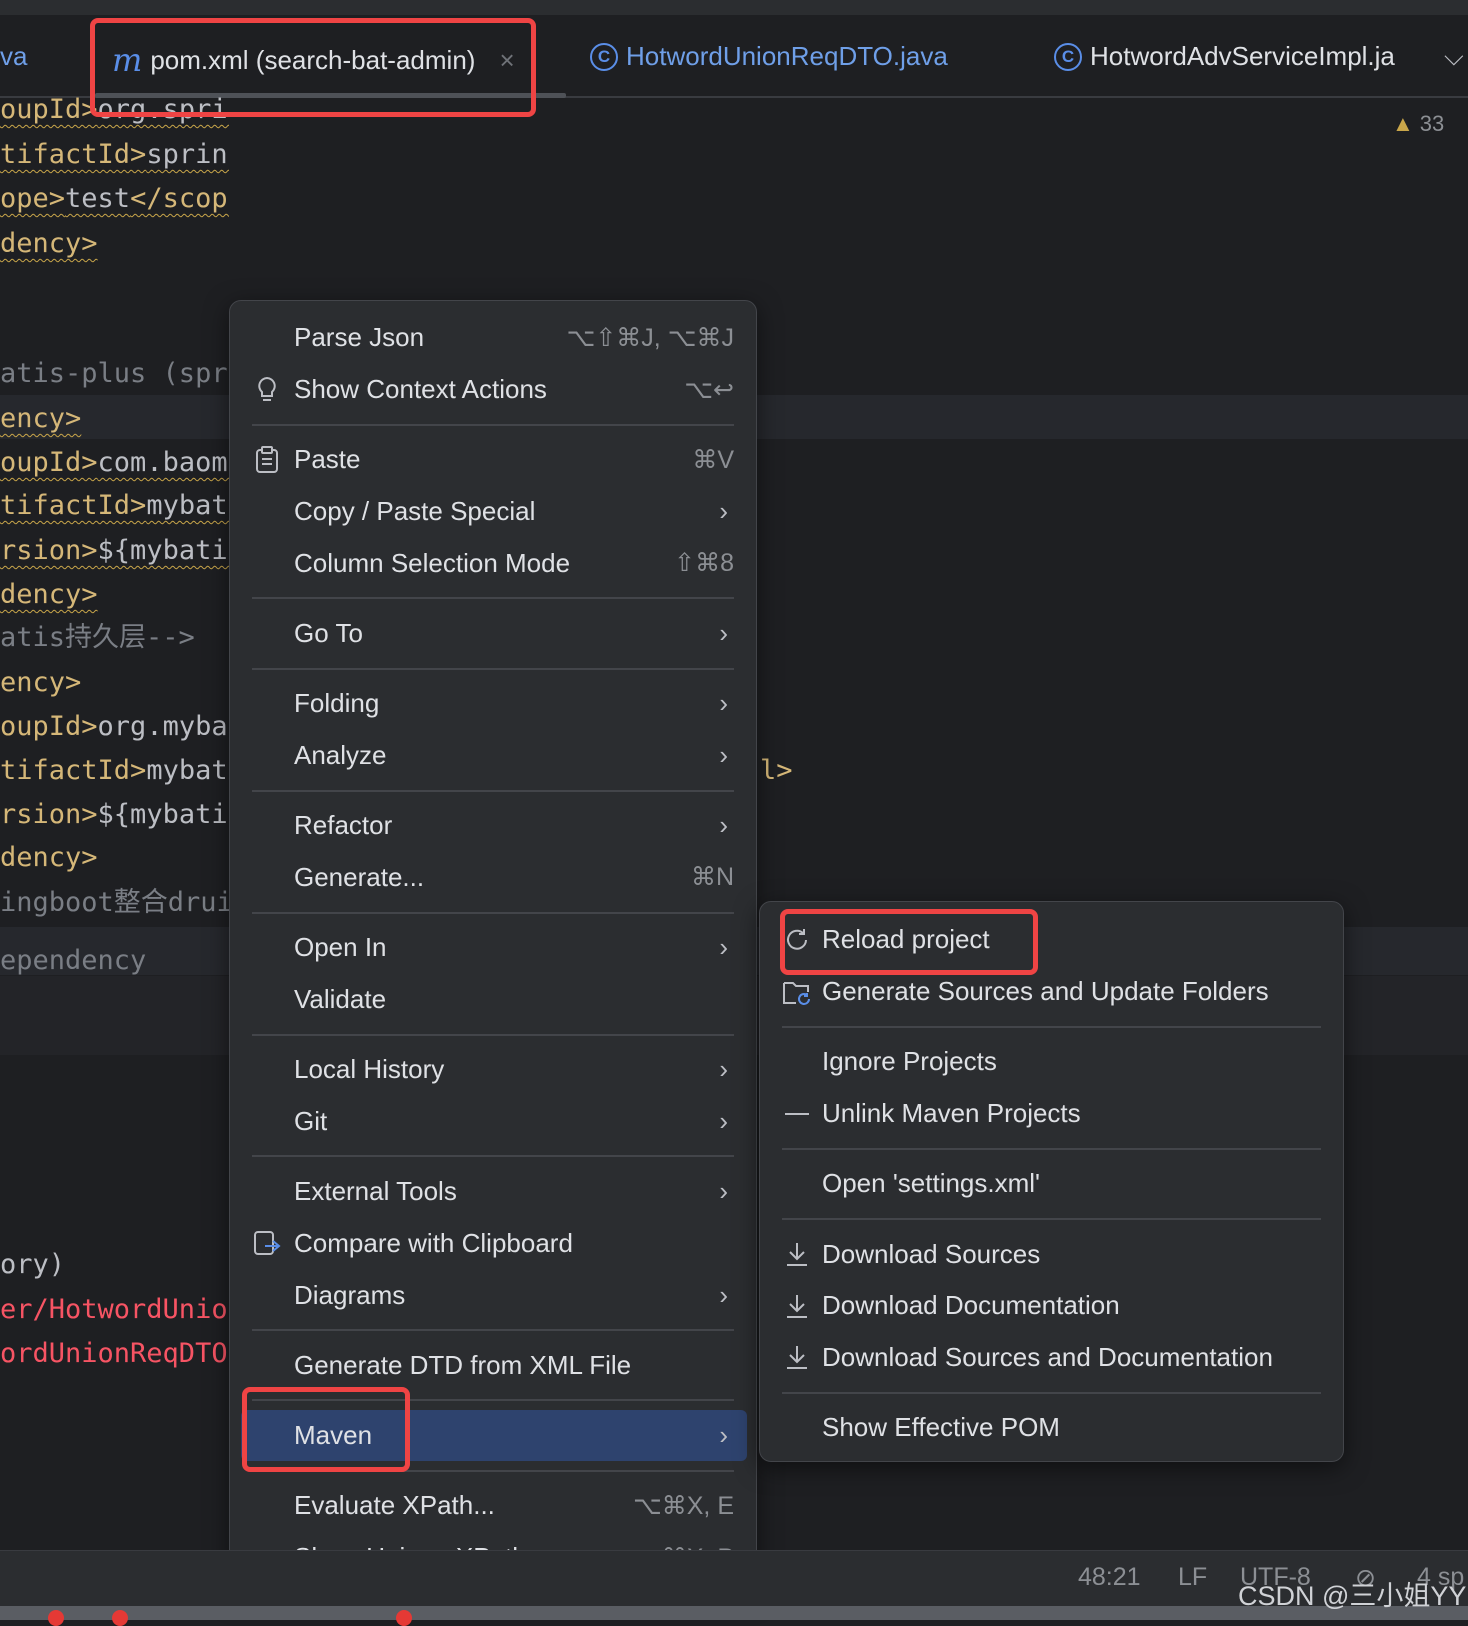 The image size is (1468, 1626). What do you see at coordinates (1192, 1577) in the screenshot?
I see `line-separator: LF` at bounding box center [1192, 1577].